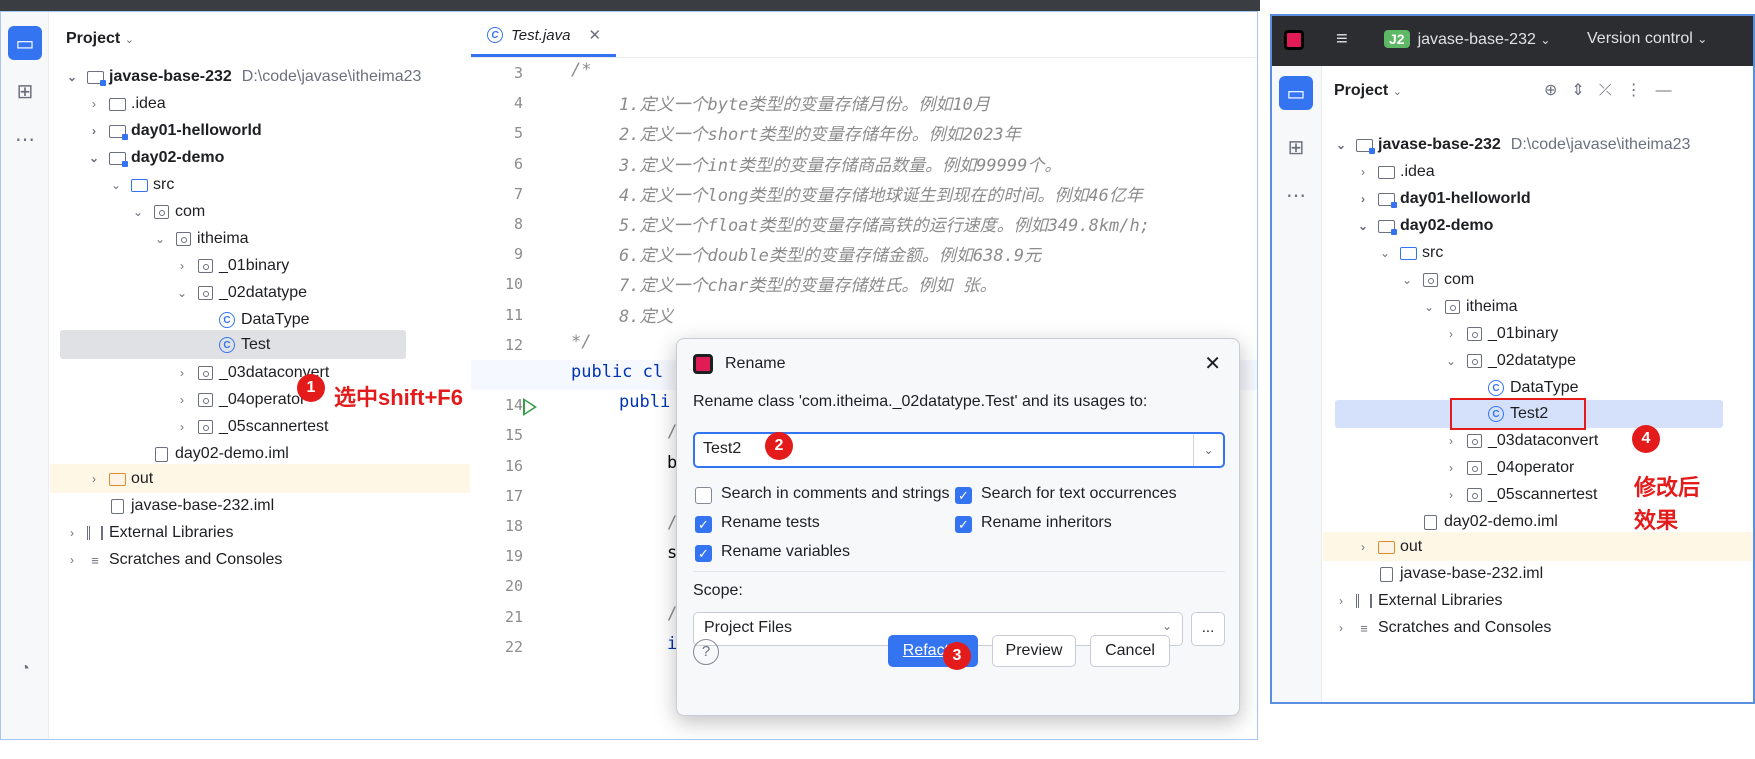  Describe the element at coordinates (233, 345) in the screenshot. I see `tree-item-Test: C Test` at that location.